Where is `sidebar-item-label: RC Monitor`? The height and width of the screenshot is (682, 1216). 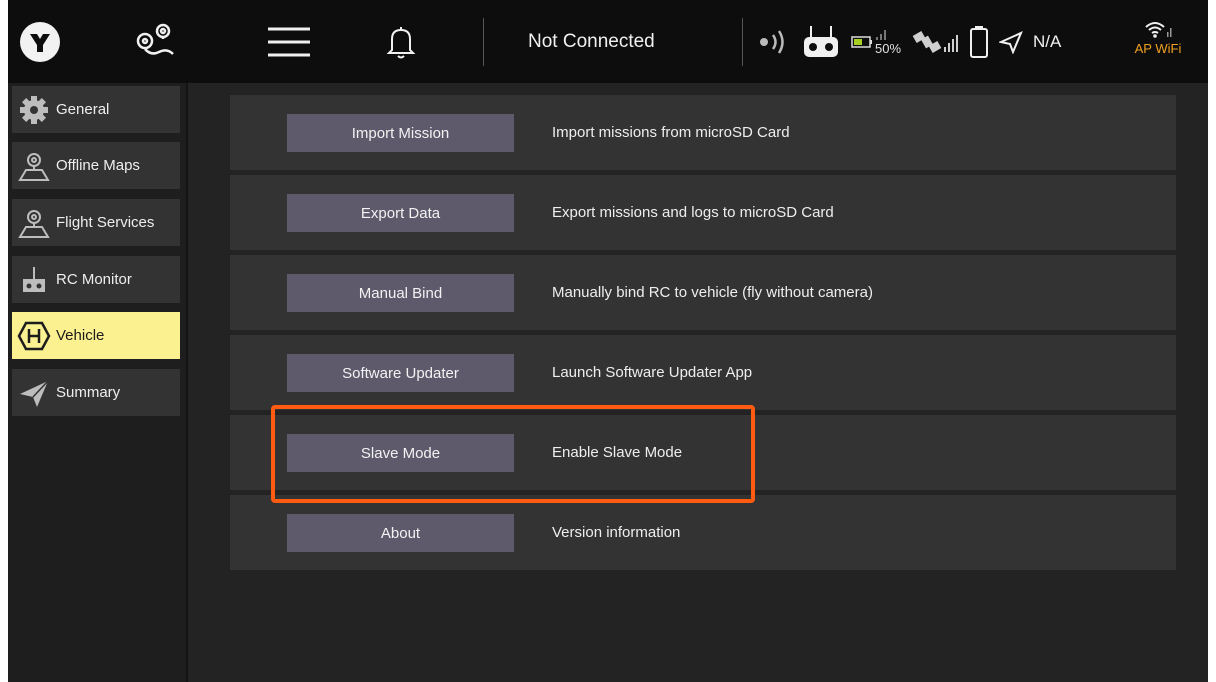
sidebar-item-label: RC Monitor is located at coordinates (94, 279).